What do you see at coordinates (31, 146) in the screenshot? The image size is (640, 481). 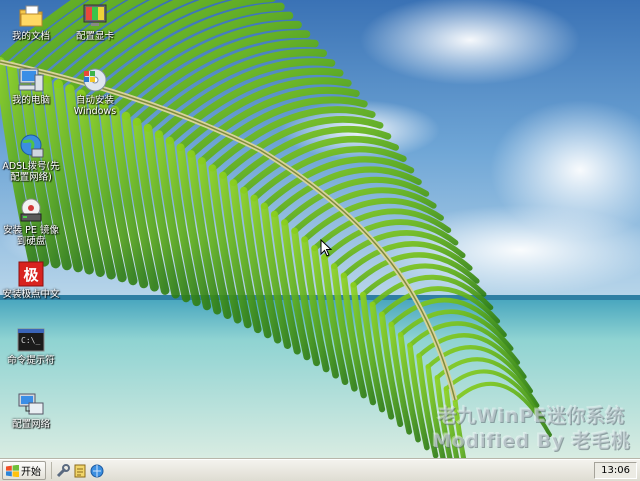 I see `network-globe-icon` at bounding box center [31, 146].